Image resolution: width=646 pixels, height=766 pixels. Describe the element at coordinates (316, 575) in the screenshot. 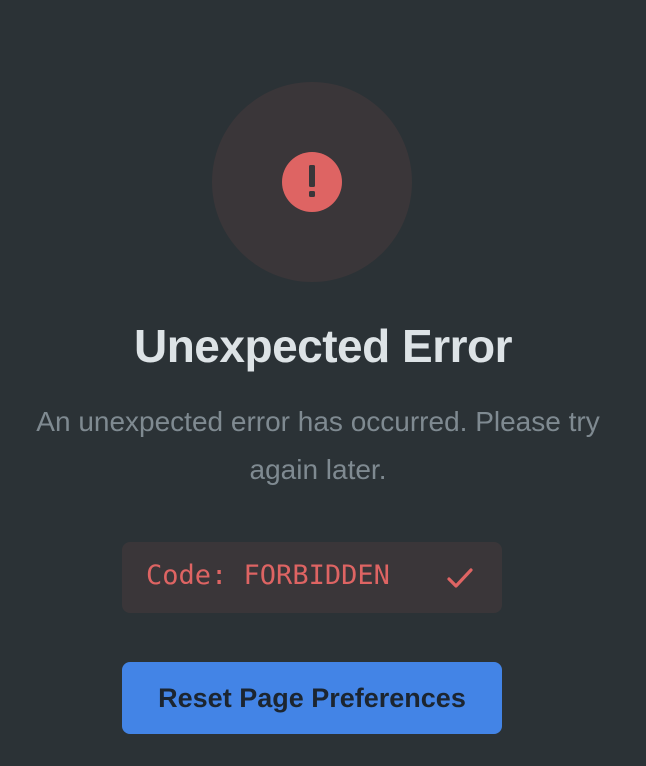

I see `error-code-value: FORBIDDEN` at that location.